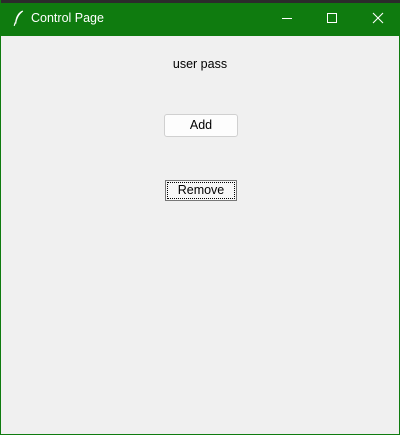  I want to click on add-button: Add, so click(201, 125).